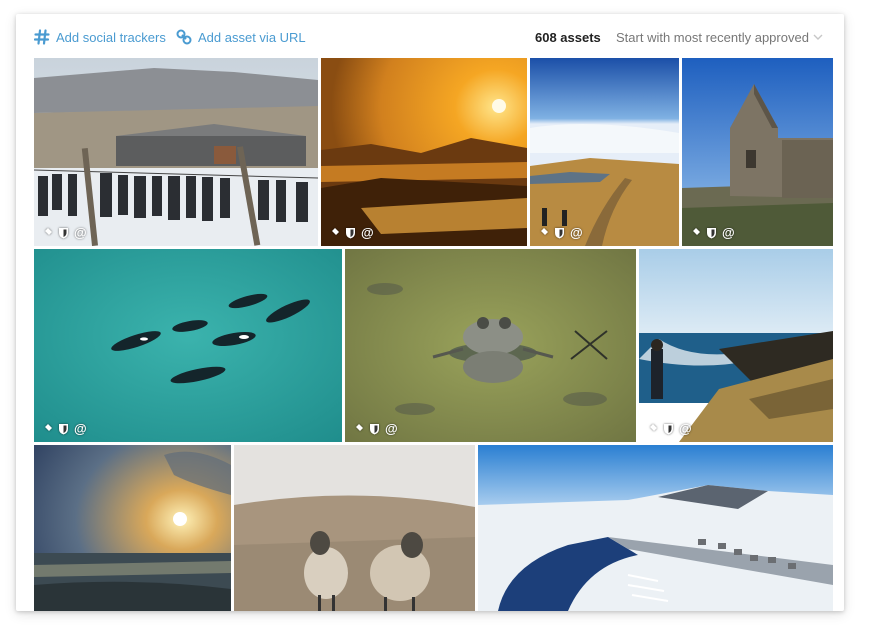 Image resolution: width=873 pixels, height=629 pixels. Describe the element at coordinates (818, 38) in the screenshot. I see `chevron-down-icon` at that location.